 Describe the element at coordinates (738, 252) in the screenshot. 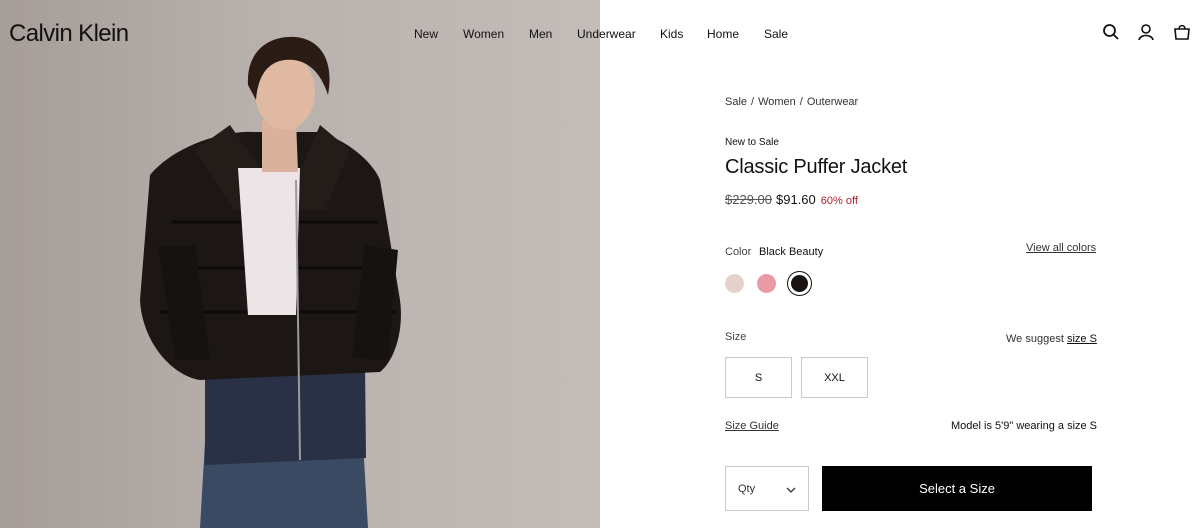

I see `color-label: Color` at that location.